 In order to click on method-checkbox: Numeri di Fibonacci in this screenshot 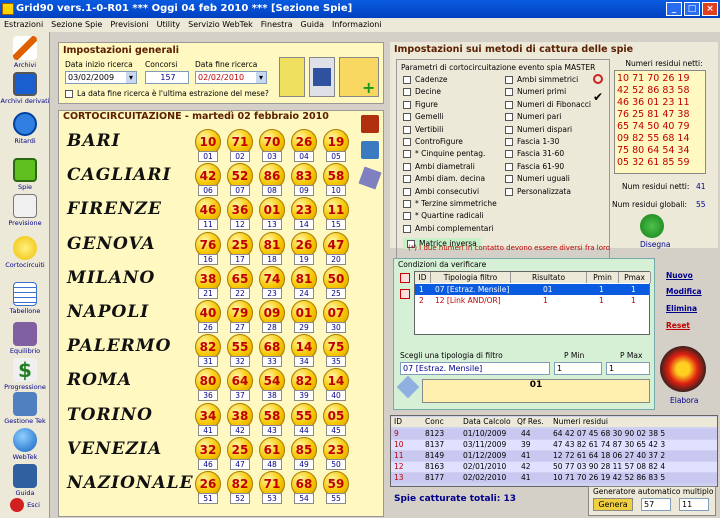, I will do `click(548, 104)`.